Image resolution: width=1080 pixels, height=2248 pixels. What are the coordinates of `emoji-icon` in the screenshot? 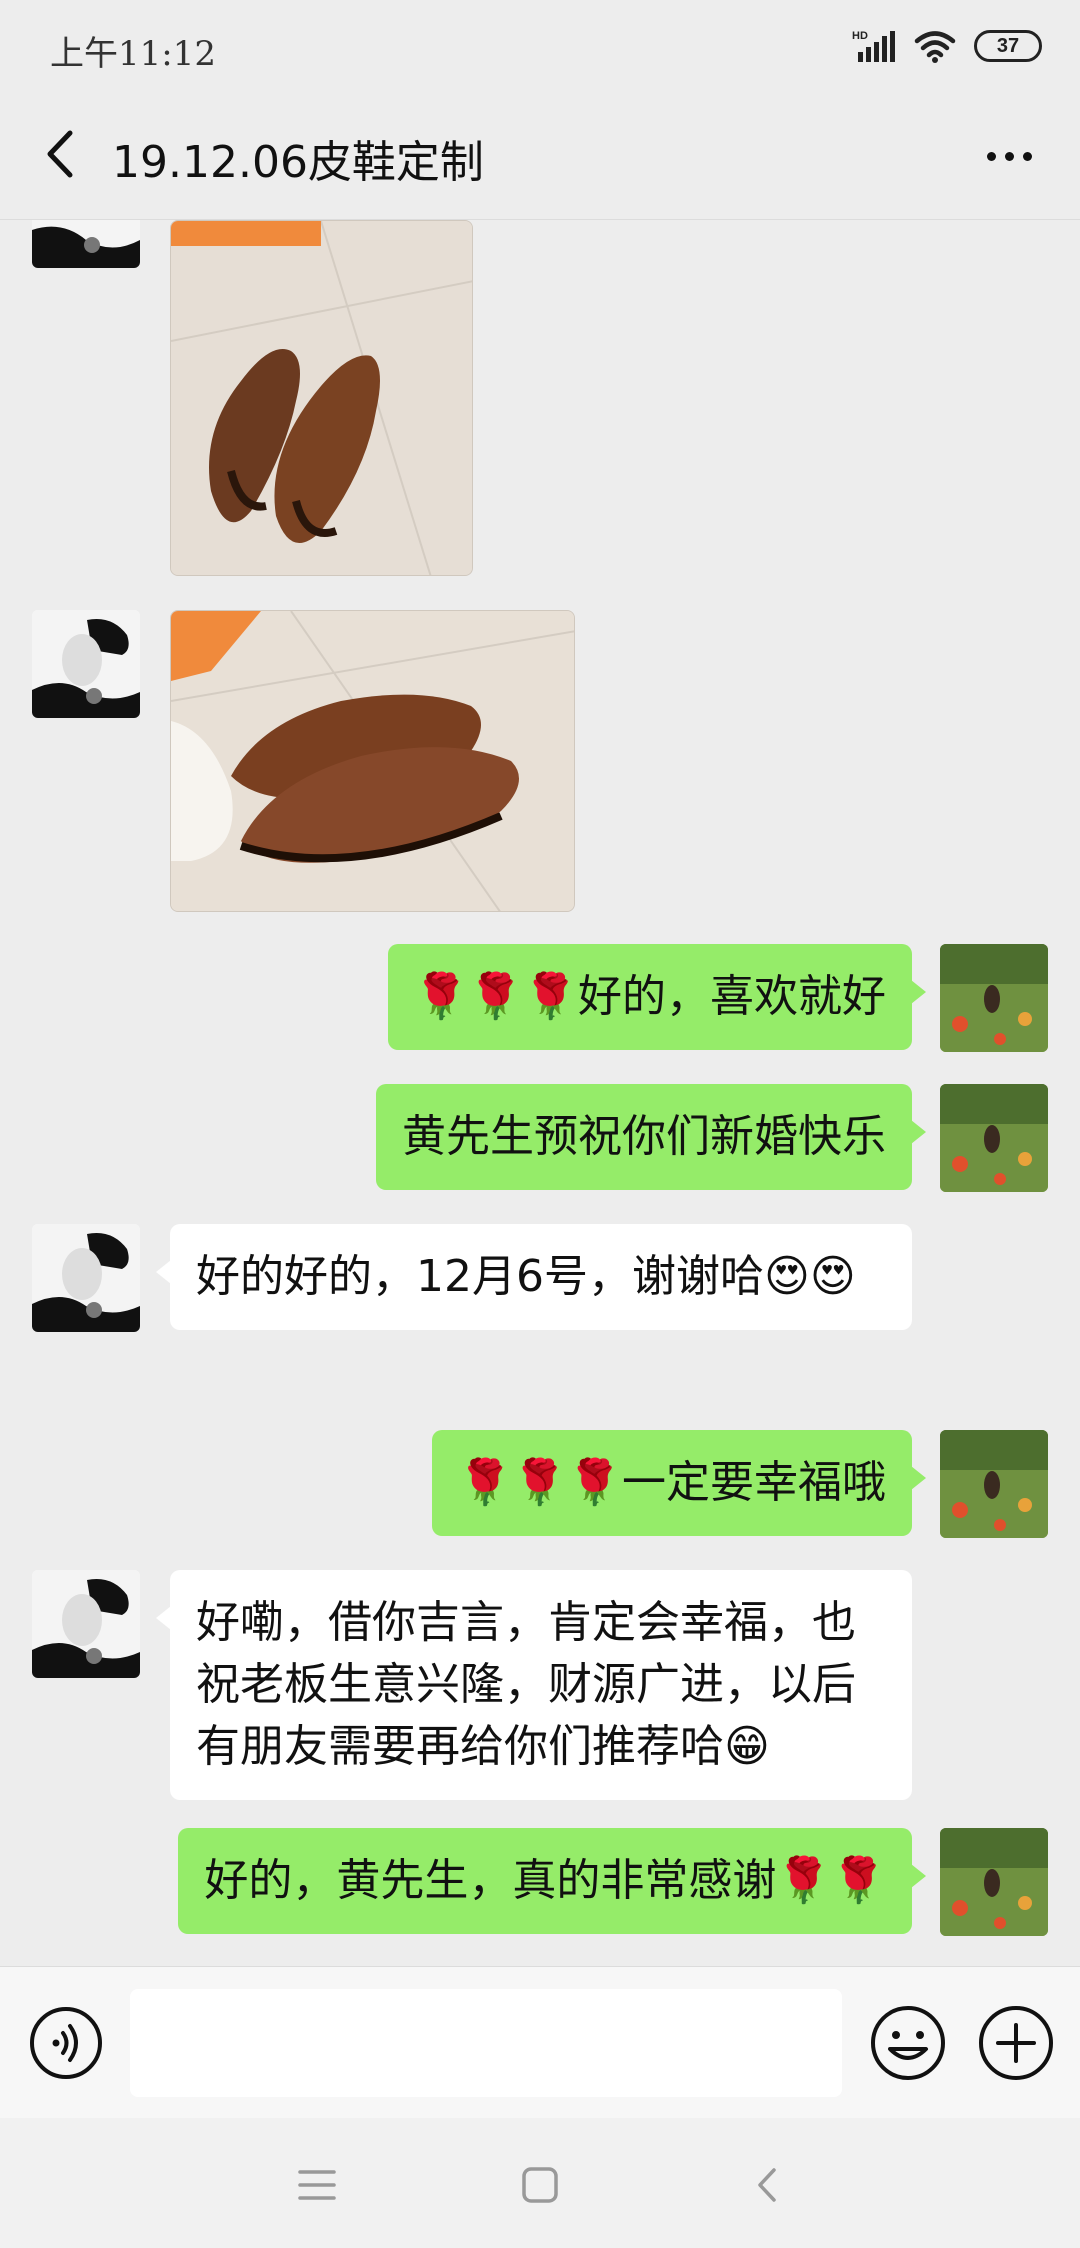 It's located at (908, 2043).